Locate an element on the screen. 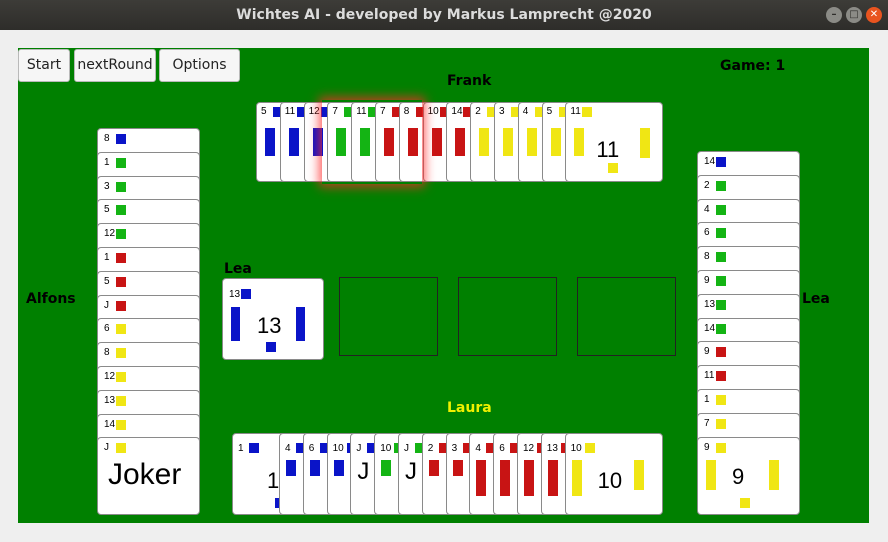  maximize-icon: □ is located at coordinates (854, 15).